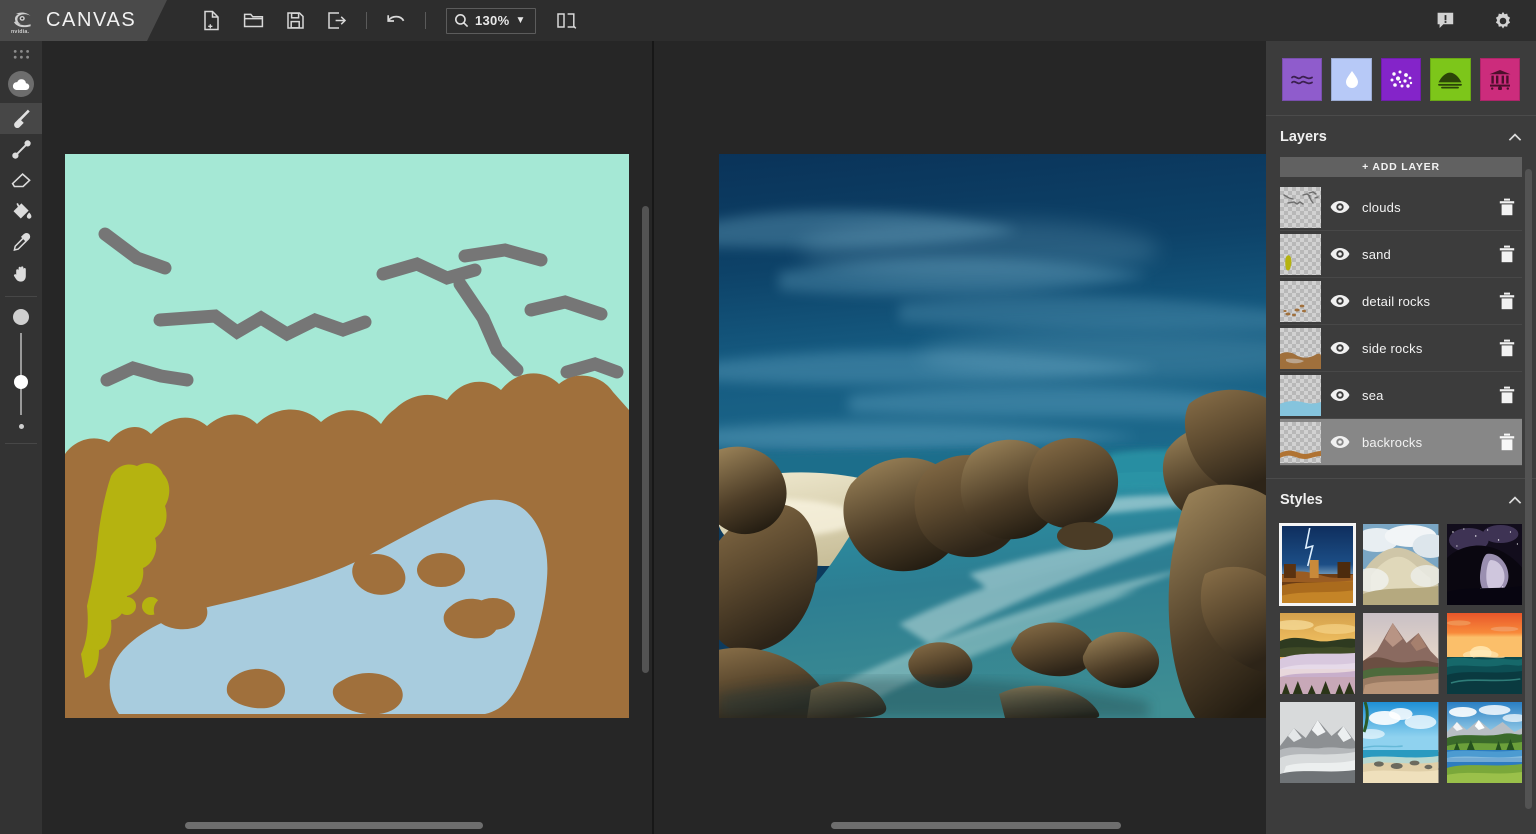  Describe the element at coordinates (21, 374) in the screenshot. I see `brush-size-track` at that location.